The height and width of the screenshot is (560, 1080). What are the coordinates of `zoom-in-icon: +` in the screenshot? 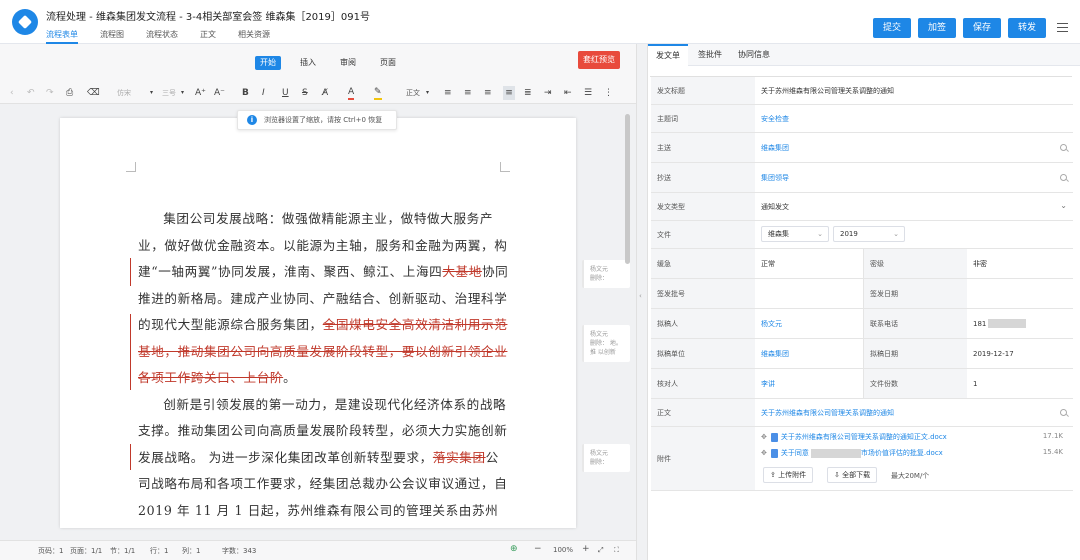 It's located at (586, 549).